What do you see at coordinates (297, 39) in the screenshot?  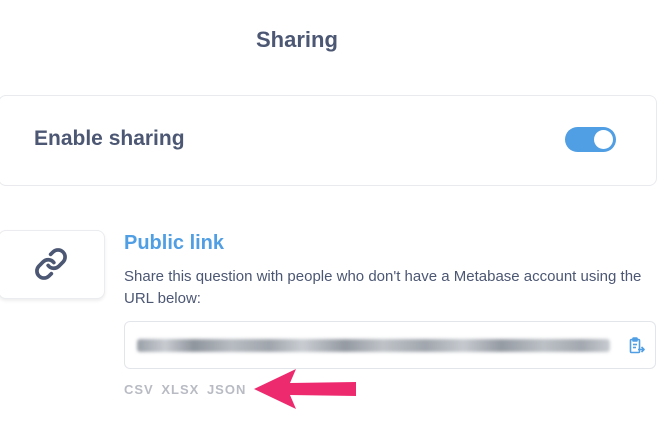 I see `page-title: Sharing` at bounding box center [297, 39].